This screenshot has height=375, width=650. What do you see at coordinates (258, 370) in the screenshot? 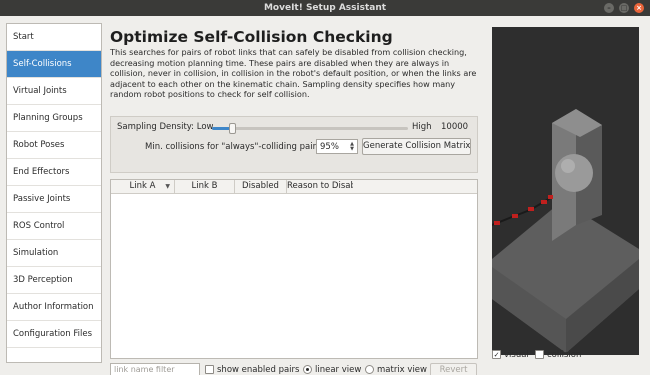
I see `show-enabled-pairs-label: show enabled pairs` at bounding box center [258, 370].